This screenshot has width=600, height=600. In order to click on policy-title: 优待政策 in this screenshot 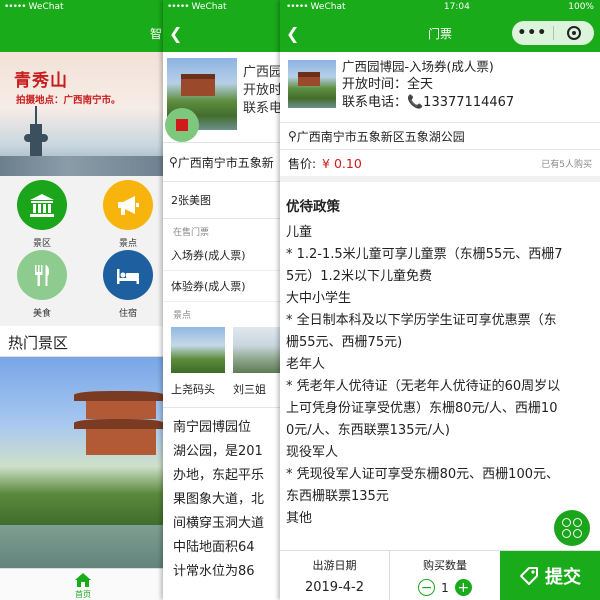, I will do `click(313, 207)`.